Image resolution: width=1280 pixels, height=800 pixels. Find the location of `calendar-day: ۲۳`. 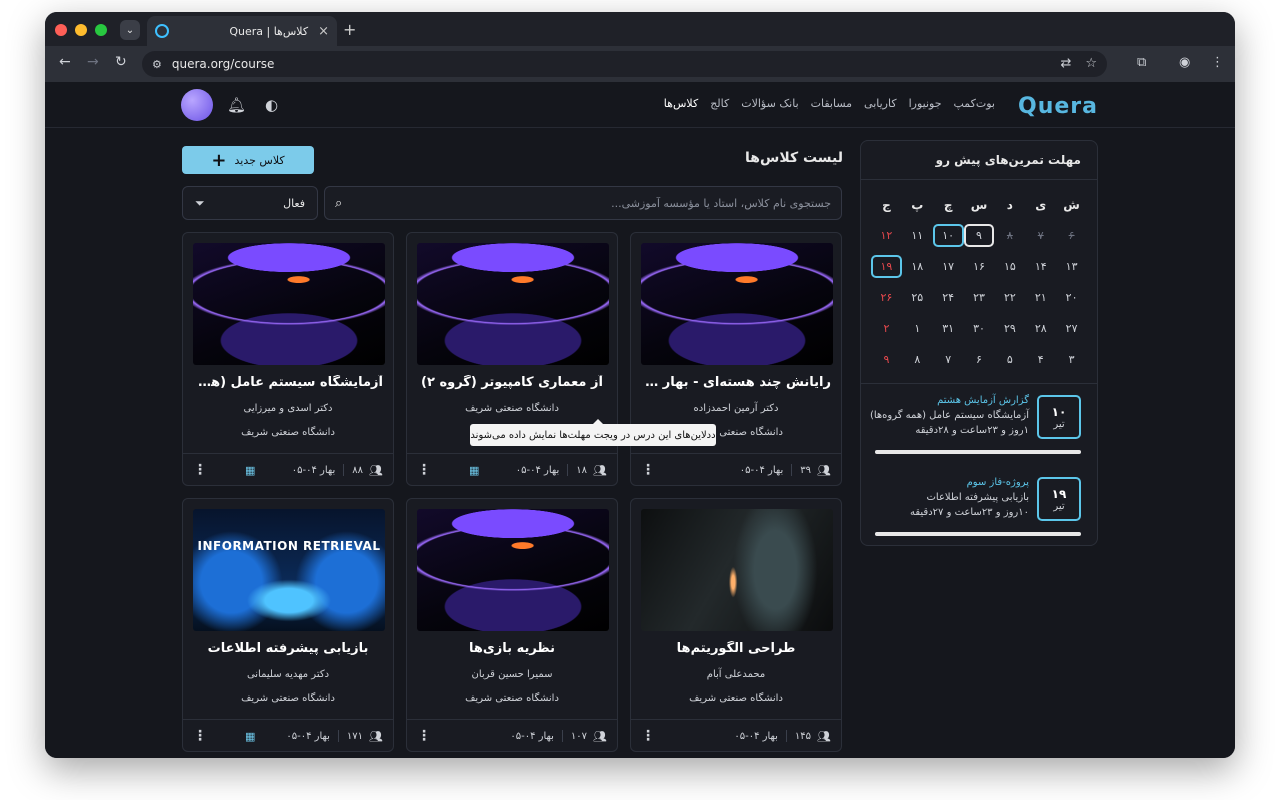

calendar-day: ۲۳ is located at coordinates (979, 297).